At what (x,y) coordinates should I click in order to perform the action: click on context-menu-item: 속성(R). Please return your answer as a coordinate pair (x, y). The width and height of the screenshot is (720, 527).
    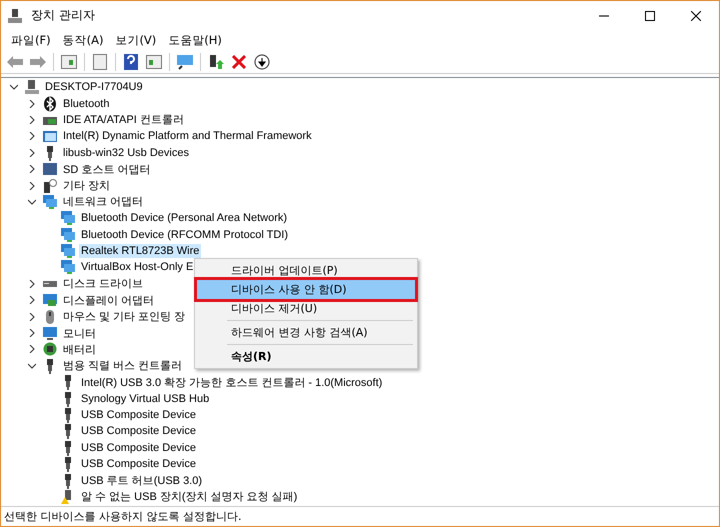
    Looking at the image, I should click on (306, 356).